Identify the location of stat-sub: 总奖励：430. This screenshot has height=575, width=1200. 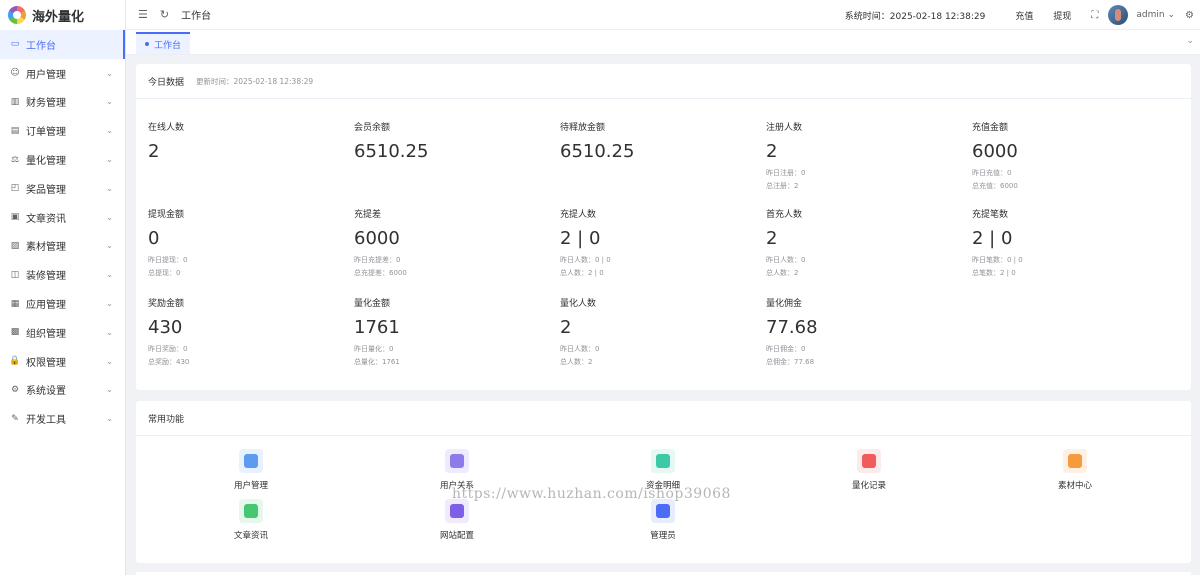
(169, 362).